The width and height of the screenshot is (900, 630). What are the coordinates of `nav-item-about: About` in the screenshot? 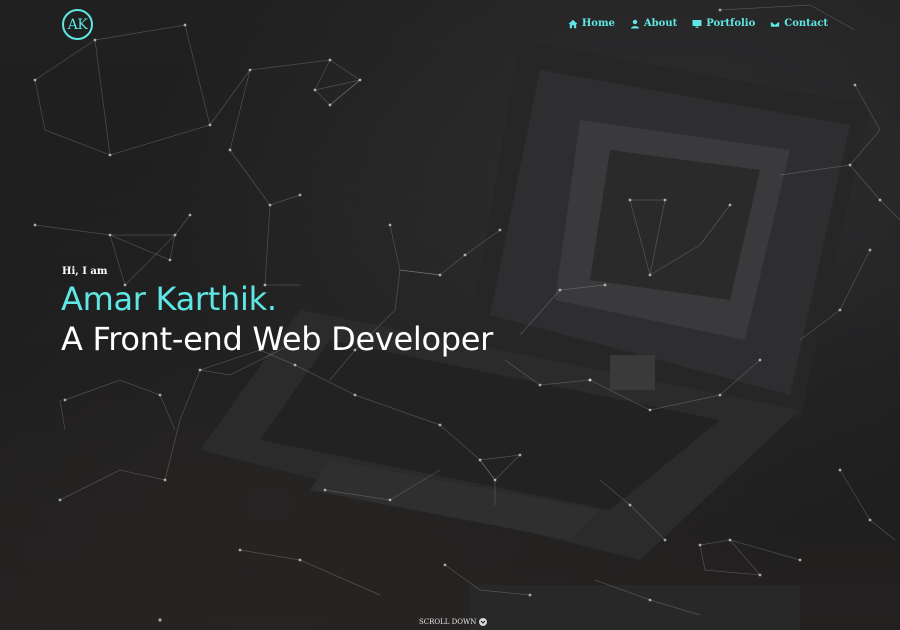 It's located at (653, 23).